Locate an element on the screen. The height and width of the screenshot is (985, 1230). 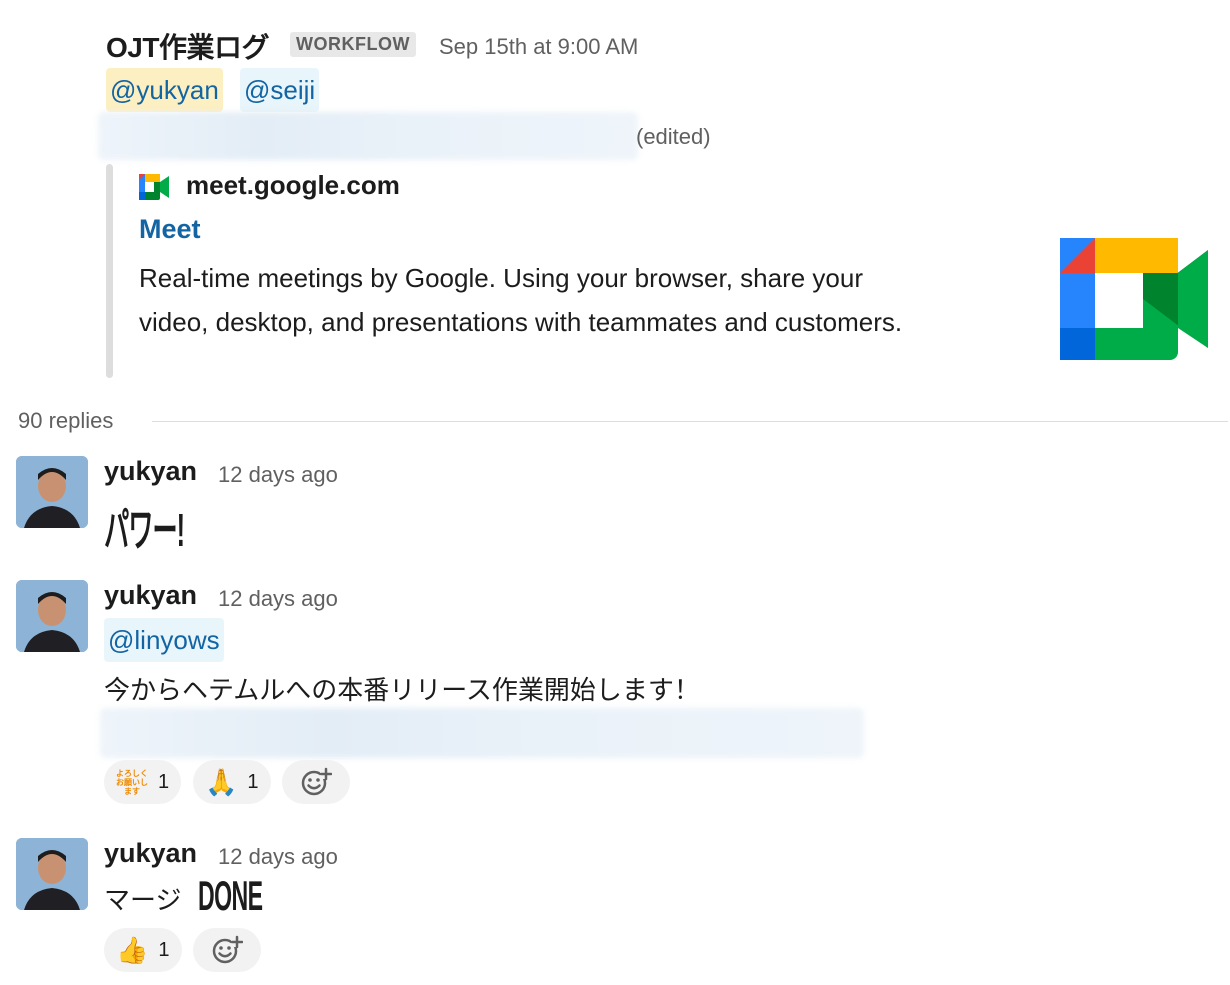
custom-emoji-power: パワー! is located at coordinates (144, 527).